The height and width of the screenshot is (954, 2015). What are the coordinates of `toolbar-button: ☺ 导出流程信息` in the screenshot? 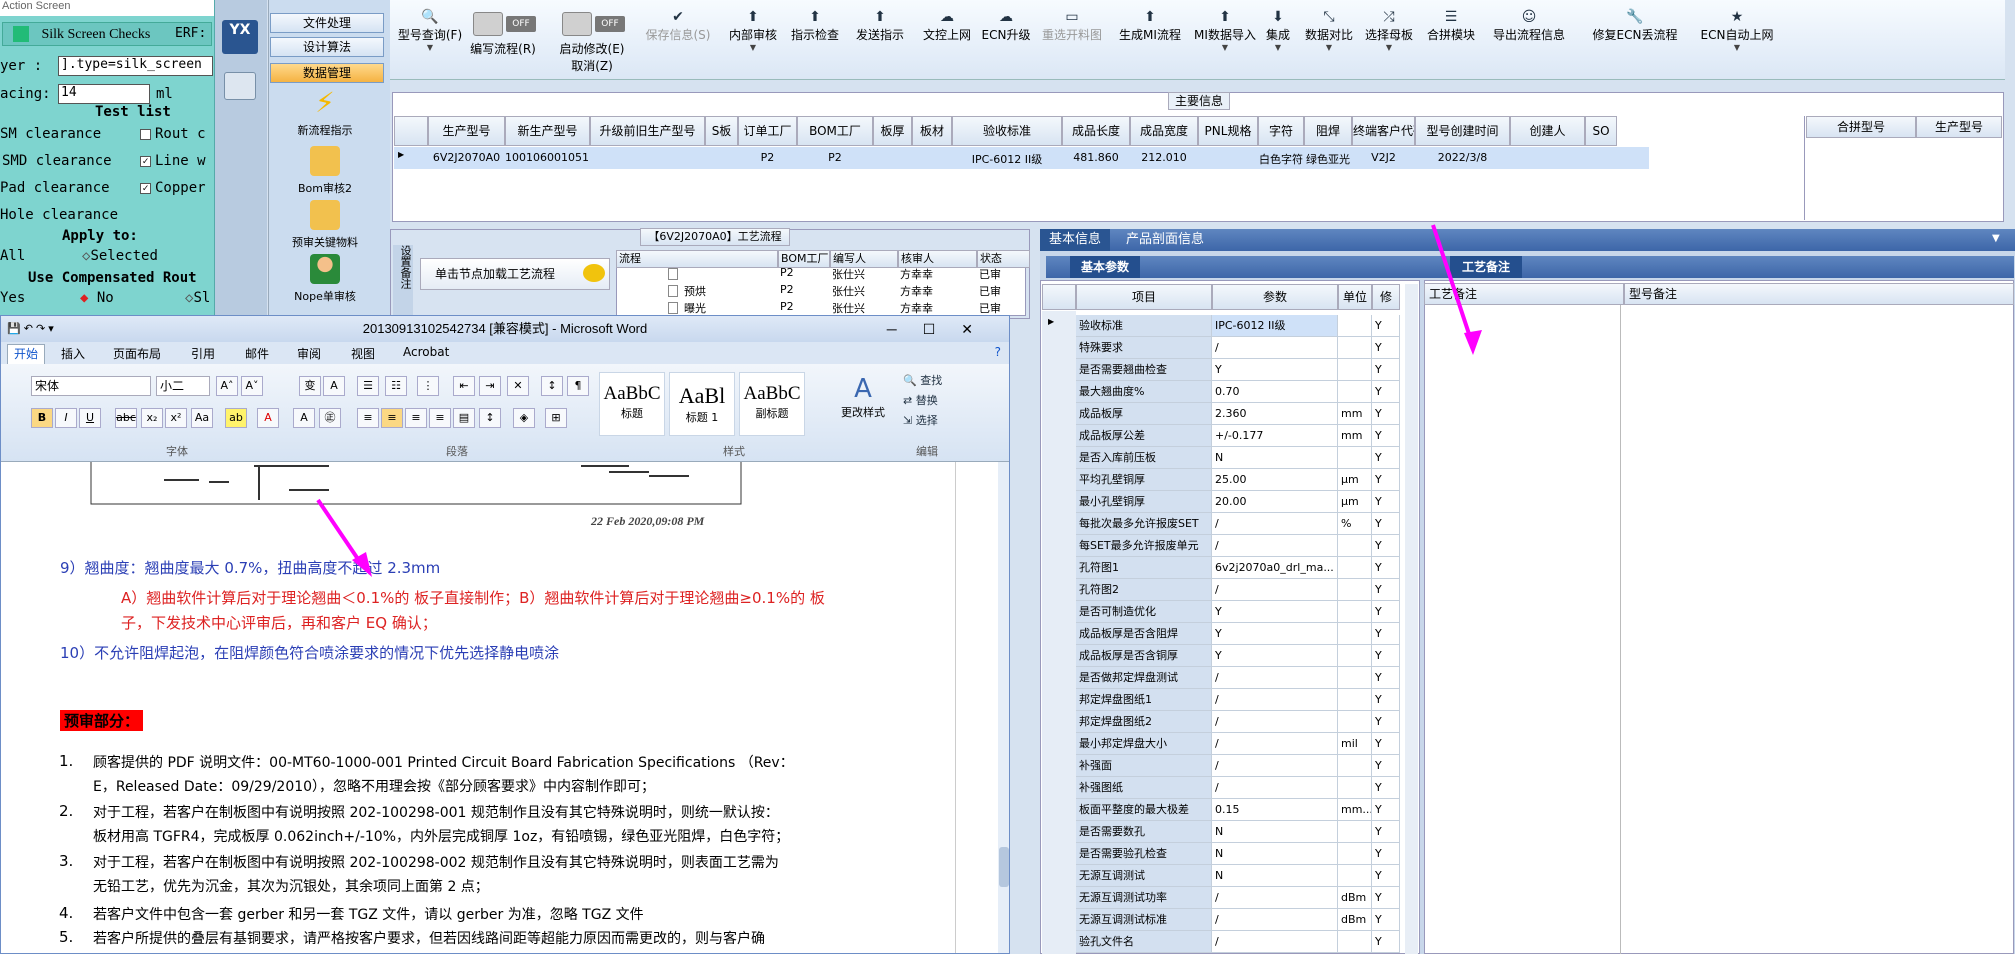 It's located at (1529, 21).